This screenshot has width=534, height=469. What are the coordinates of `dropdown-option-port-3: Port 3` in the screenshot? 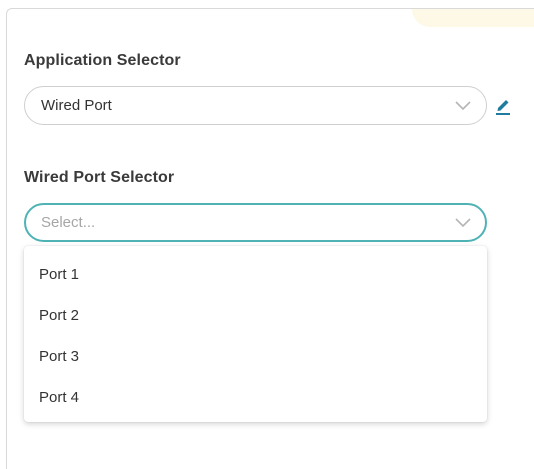 It's located at (59, 356).